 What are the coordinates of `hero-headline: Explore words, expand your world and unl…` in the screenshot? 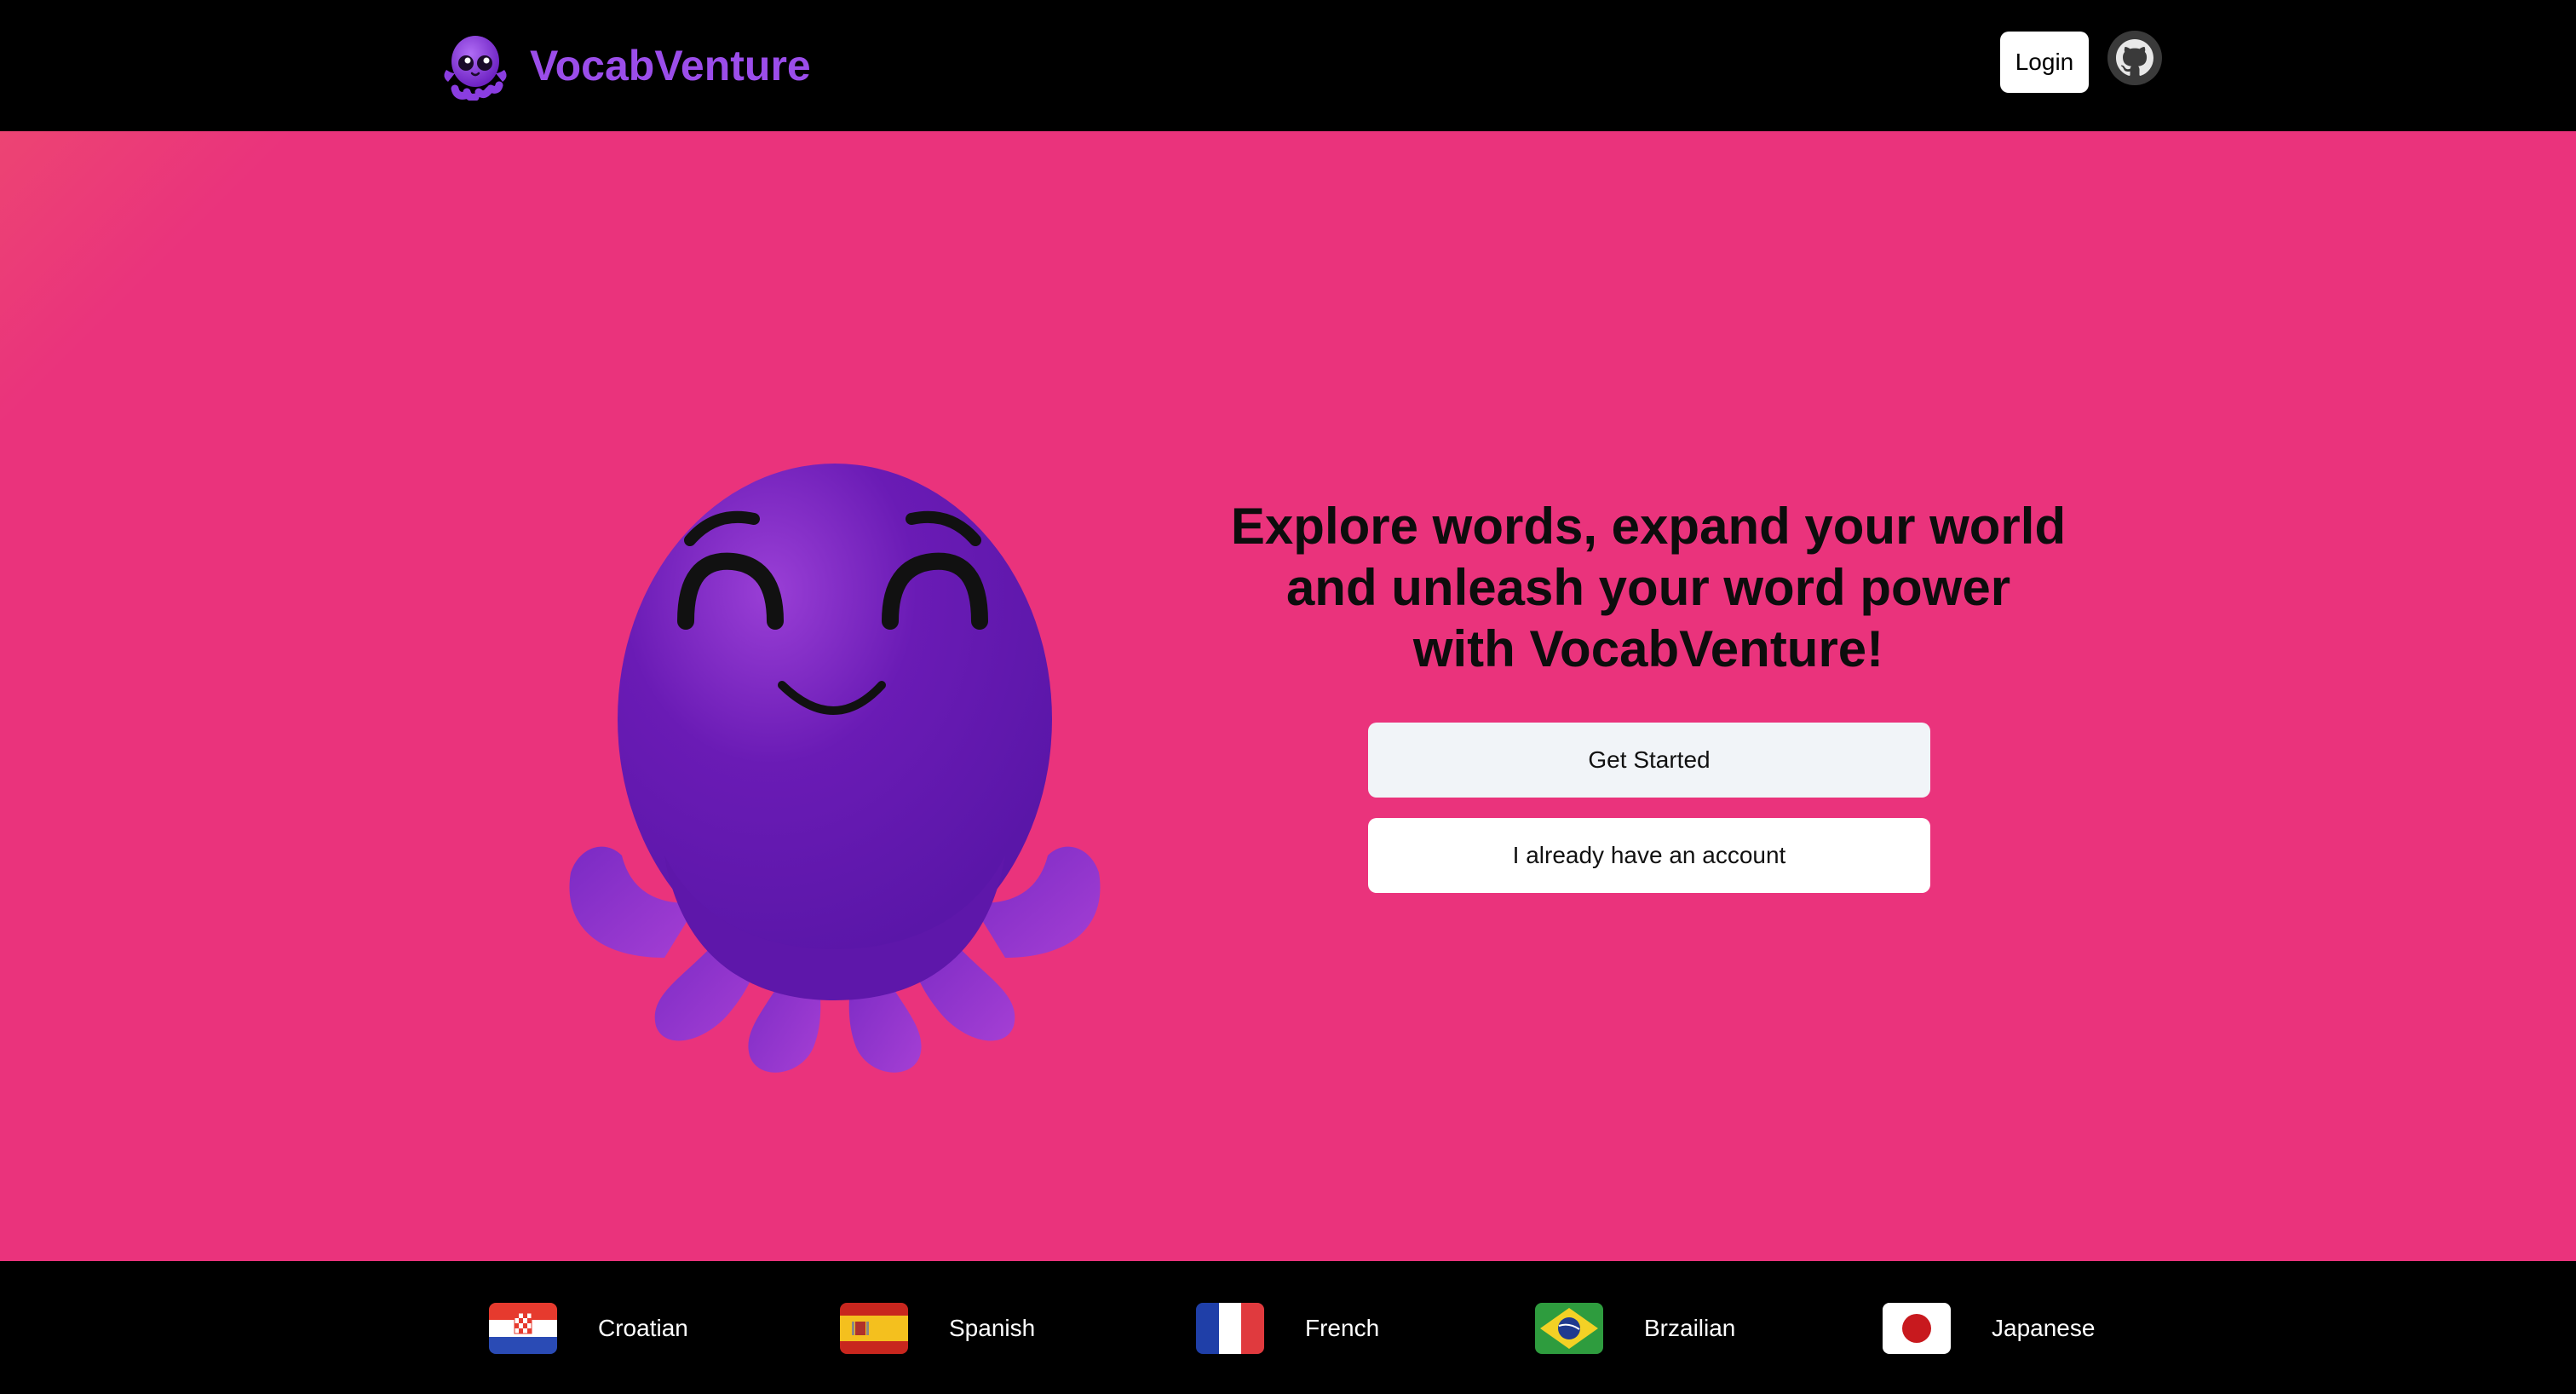 It's located at (1649, 588).